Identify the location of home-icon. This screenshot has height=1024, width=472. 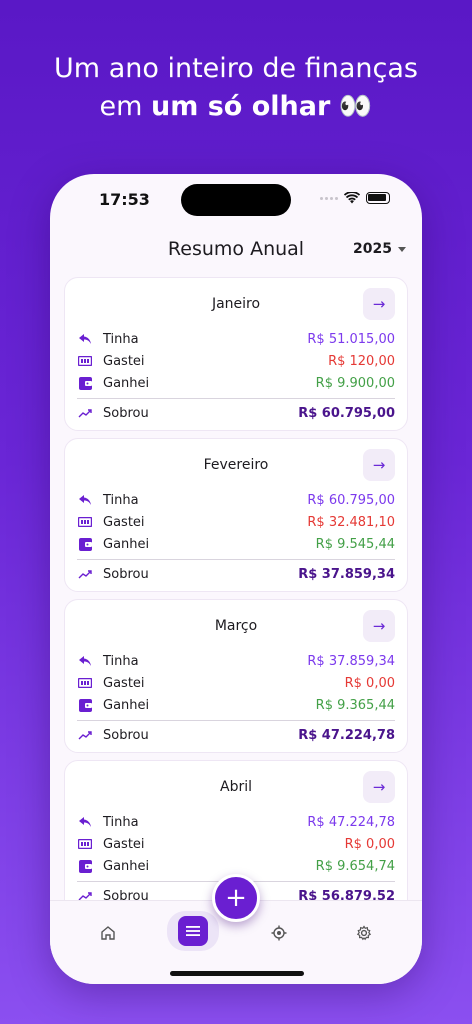
(108, 933).